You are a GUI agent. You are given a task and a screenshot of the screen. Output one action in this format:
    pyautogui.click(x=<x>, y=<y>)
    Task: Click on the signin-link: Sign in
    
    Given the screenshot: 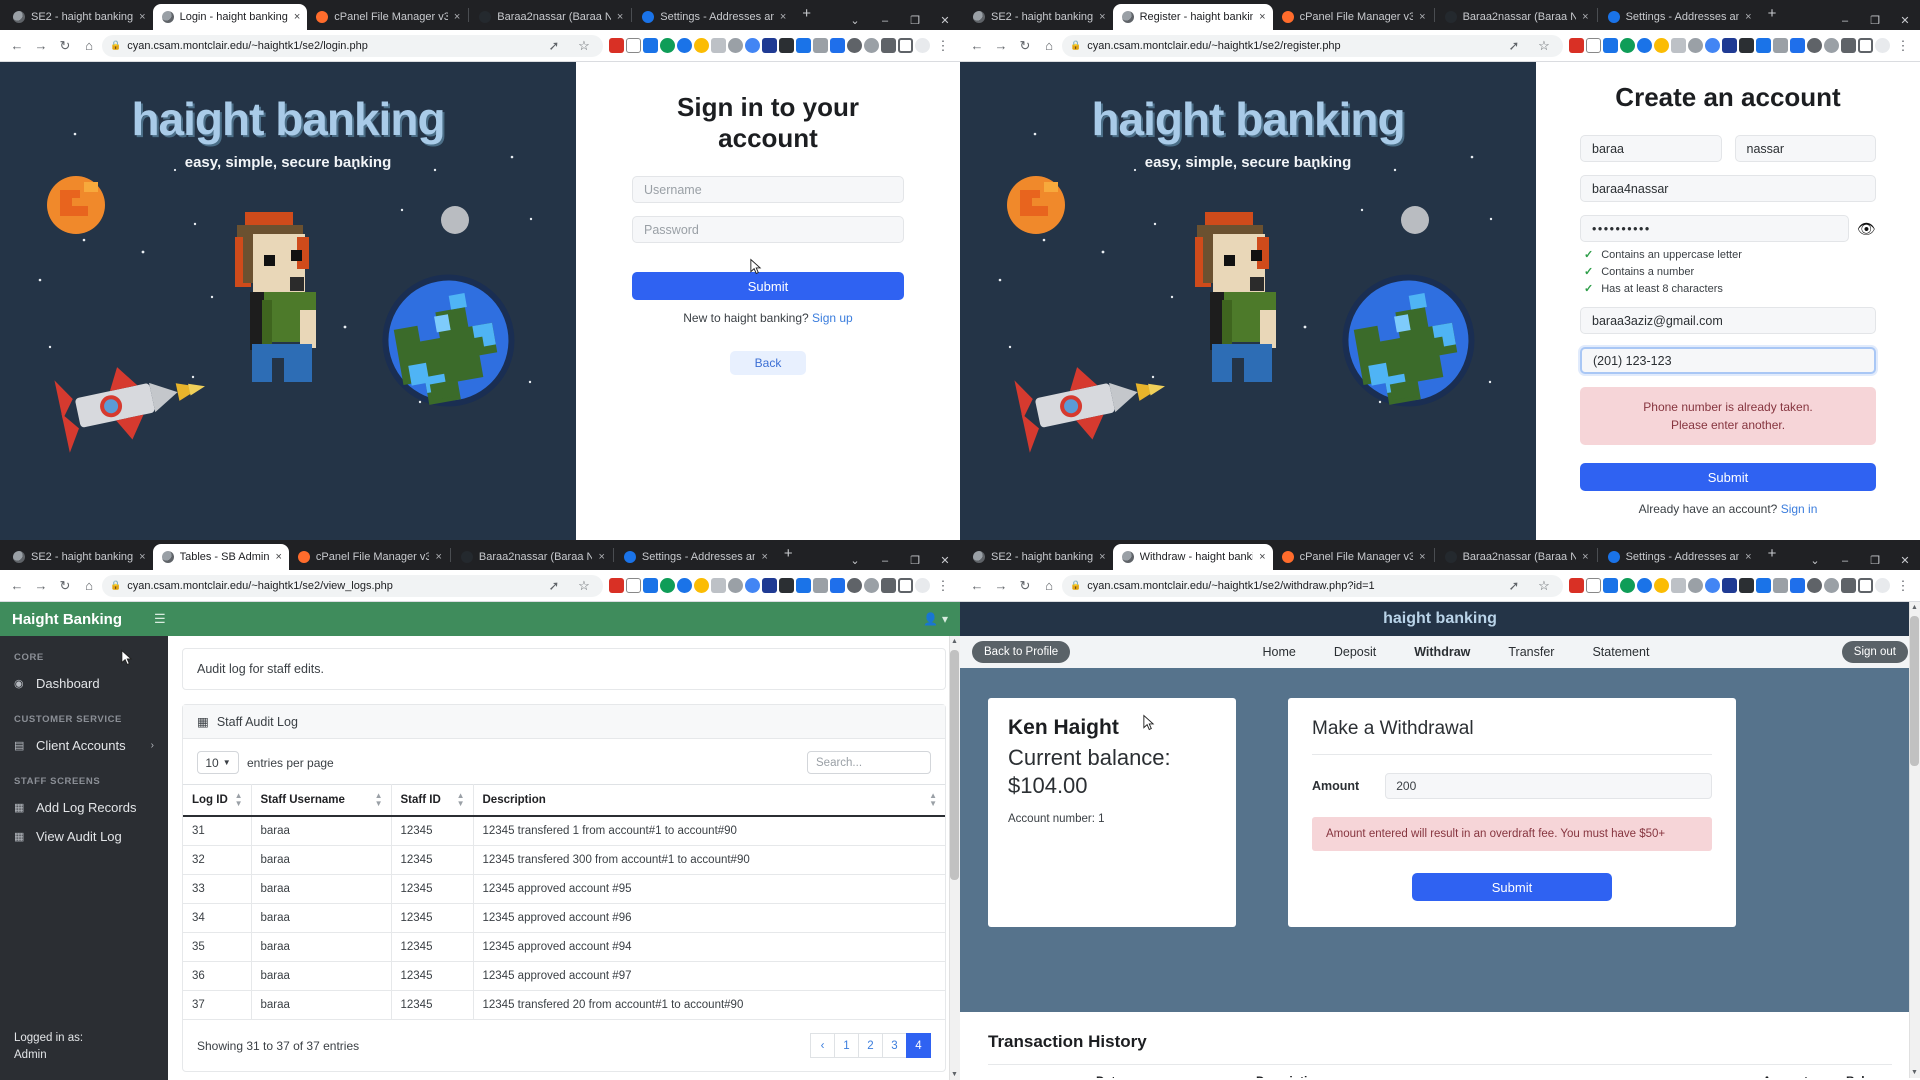 What is the action you would take?
    pyautogui.click(x=1799, y=509)
    